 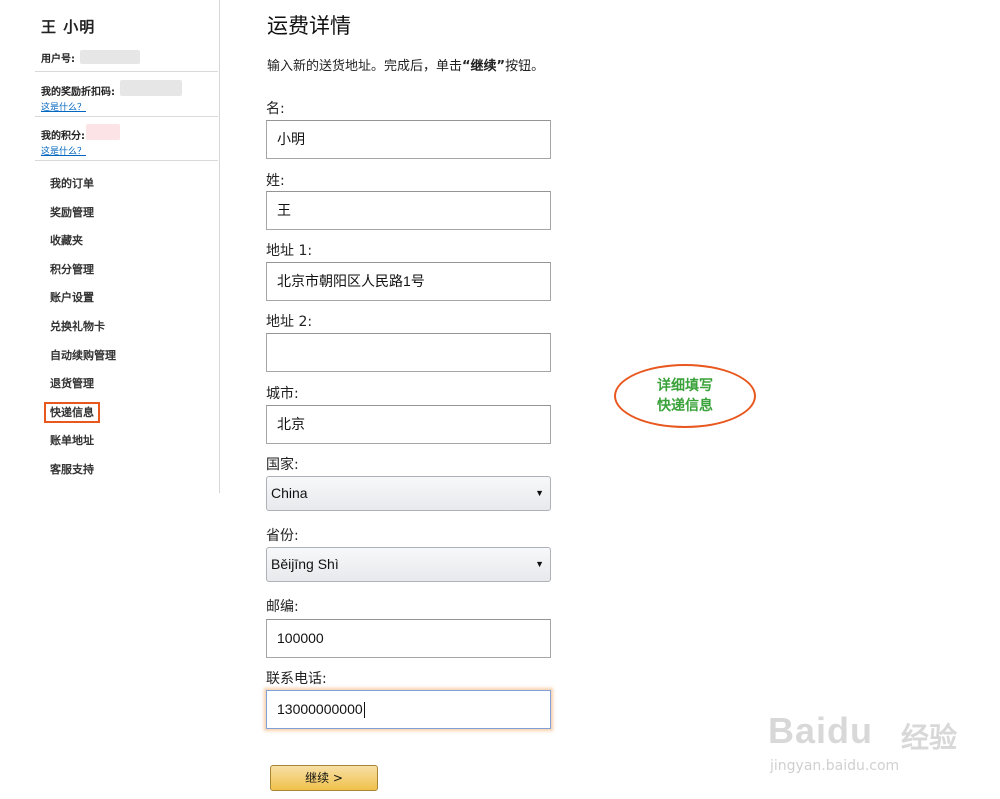 What do you see at coordinates (83, 190) in the screenshot?
I see `menu-item-orders: 我的订单` at bounding box center [83, 190].